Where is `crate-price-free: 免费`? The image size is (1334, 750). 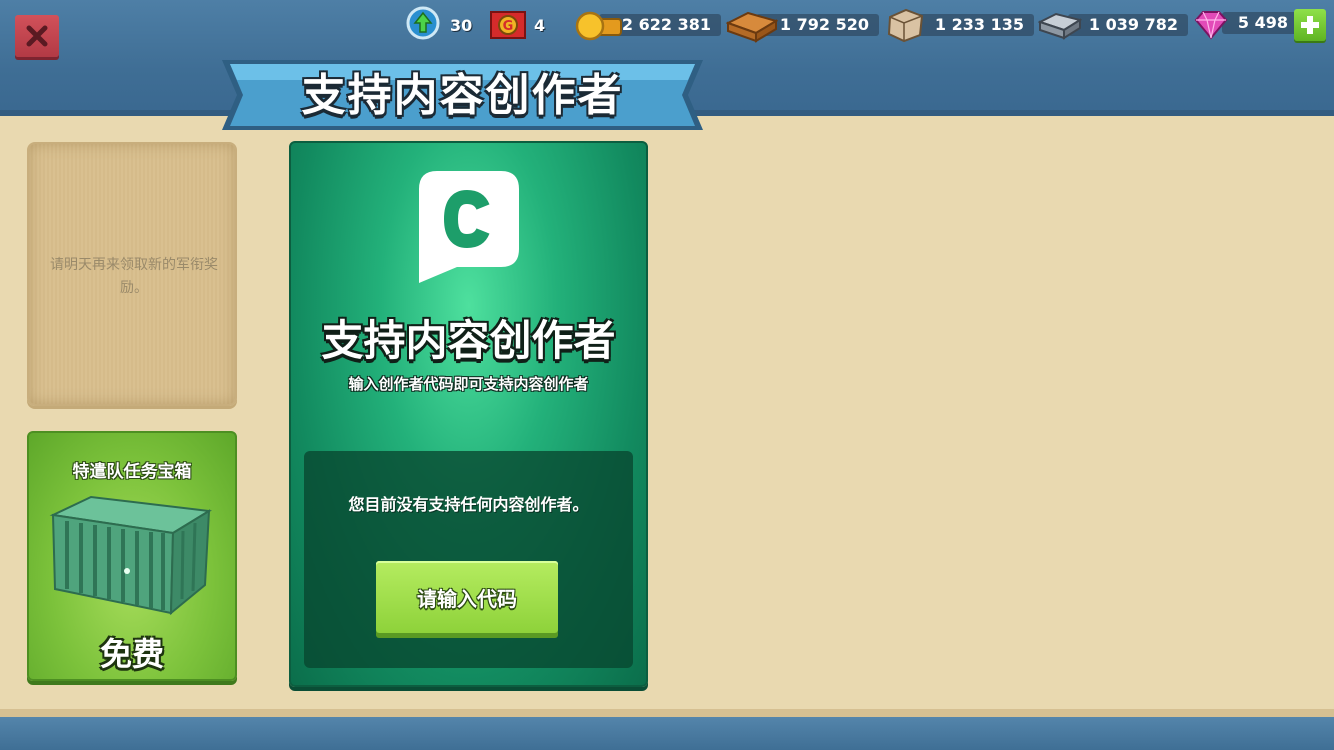
crate-price-free: 免费 is located at coordinates (131, 654).